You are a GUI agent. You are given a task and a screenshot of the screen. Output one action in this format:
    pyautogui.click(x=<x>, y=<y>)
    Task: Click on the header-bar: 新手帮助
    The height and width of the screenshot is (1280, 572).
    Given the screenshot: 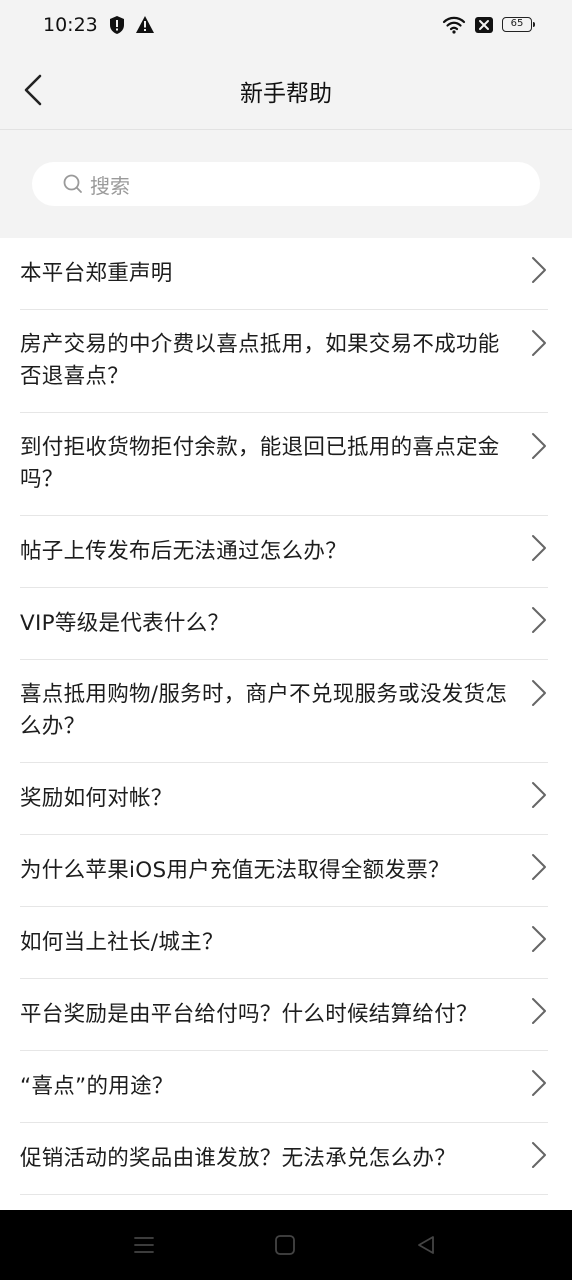 What is the action you would take?
    pyautogui.click(x=286, y=91)
    